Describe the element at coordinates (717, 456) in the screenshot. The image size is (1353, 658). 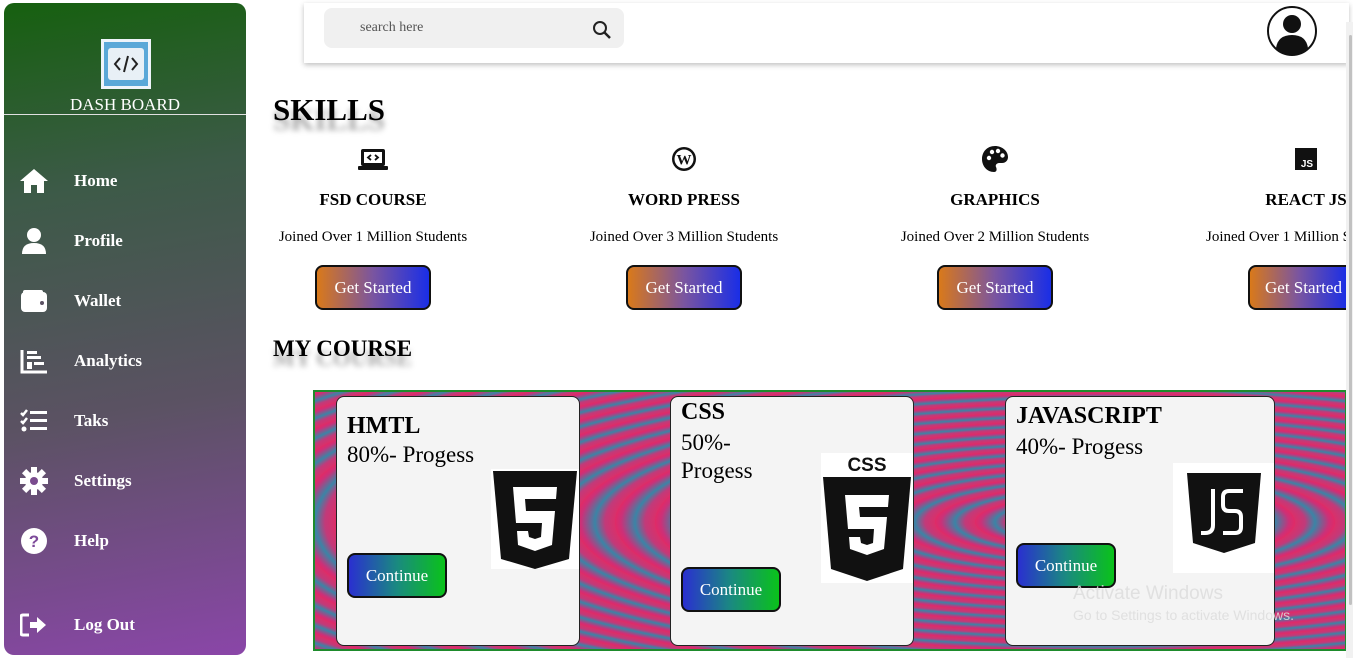
I see `course-progress: 50%- Progess` at that location.